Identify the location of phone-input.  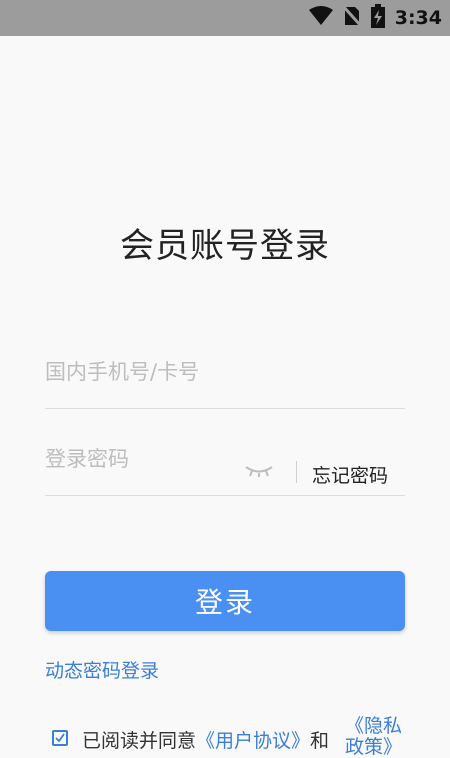
(225, 372).